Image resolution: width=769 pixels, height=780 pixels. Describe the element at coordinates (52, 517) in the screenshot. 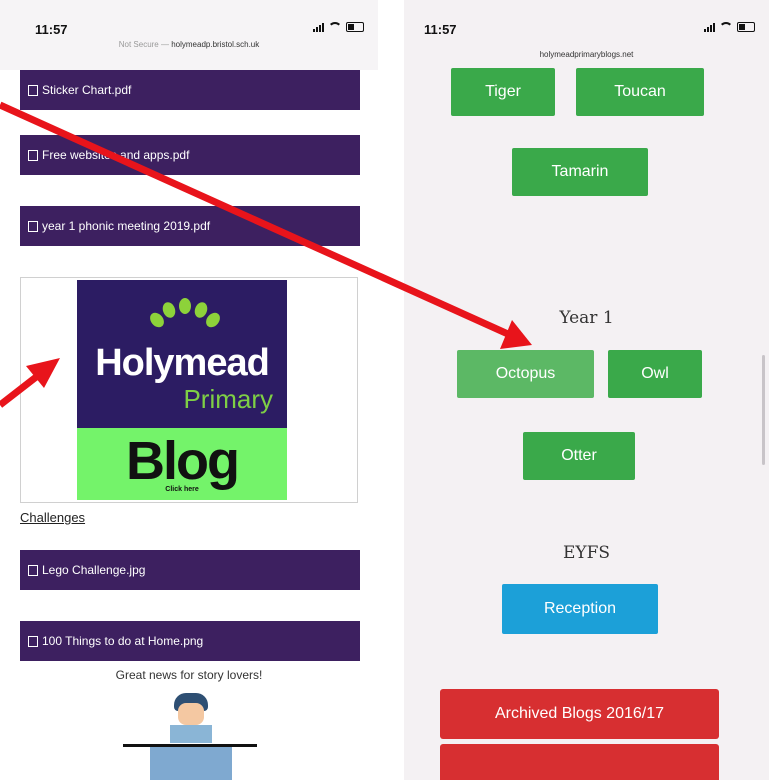

I see `challenges-link: Challenges` at that location.